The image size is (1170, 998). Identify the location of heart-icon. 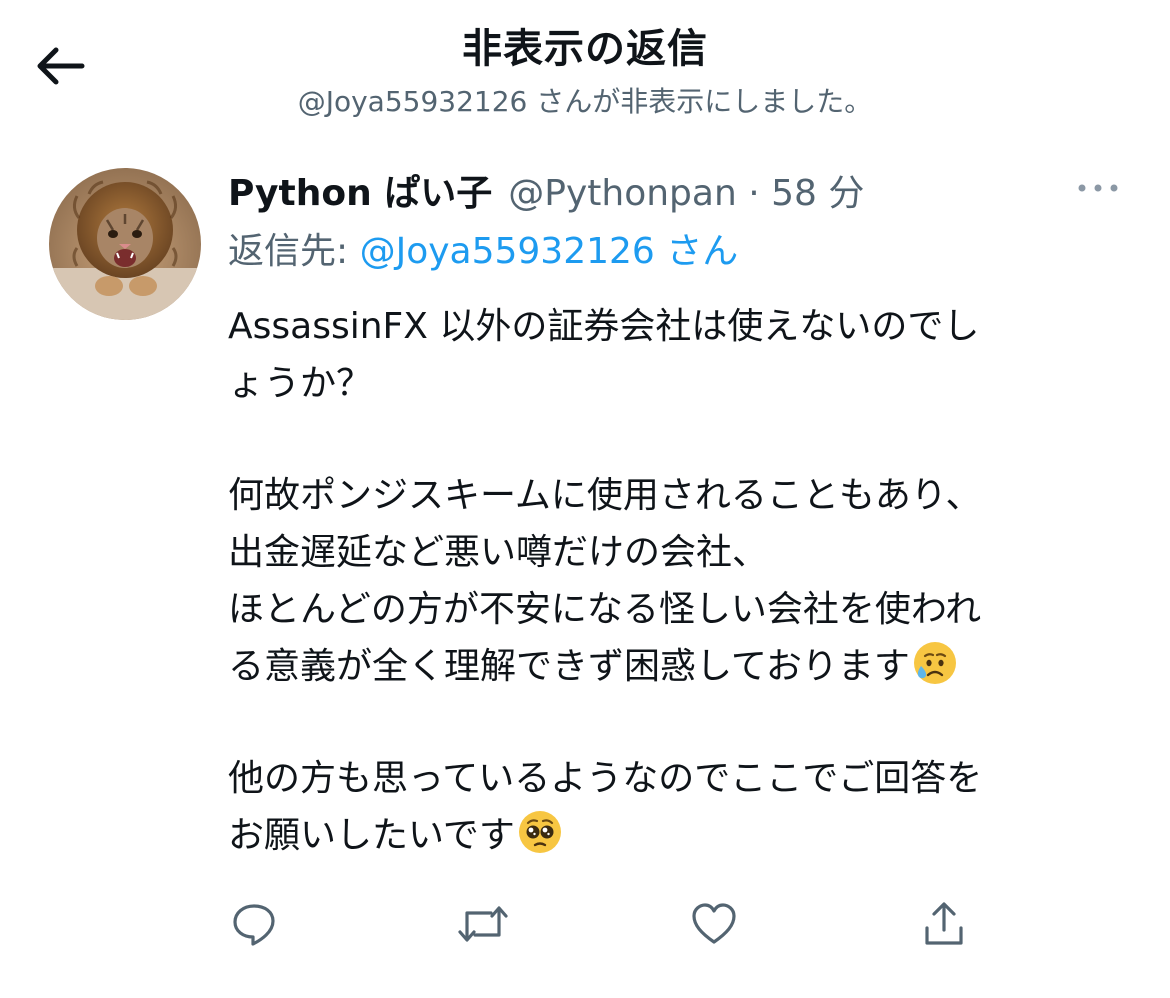
(714, 923).